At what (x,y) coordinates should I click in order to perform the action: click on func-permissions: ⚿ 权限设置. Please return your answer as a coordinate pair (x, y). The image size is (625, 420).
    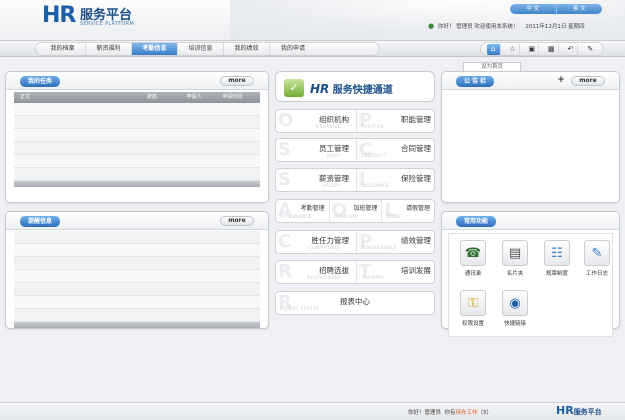
    Looking at the image, I should click on (473, 312).